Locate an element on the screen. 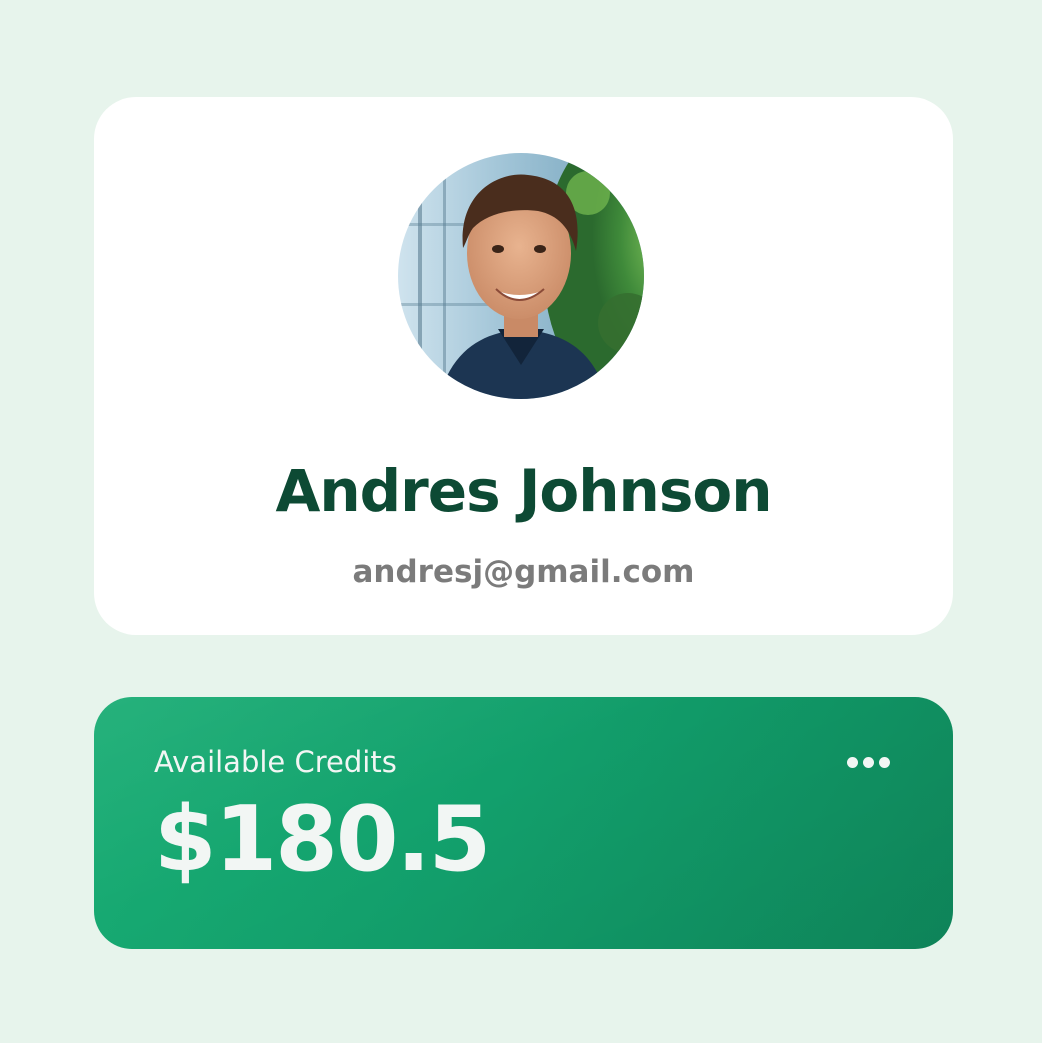  user-name: Andres Johnson is located at coordinates (523, 491).